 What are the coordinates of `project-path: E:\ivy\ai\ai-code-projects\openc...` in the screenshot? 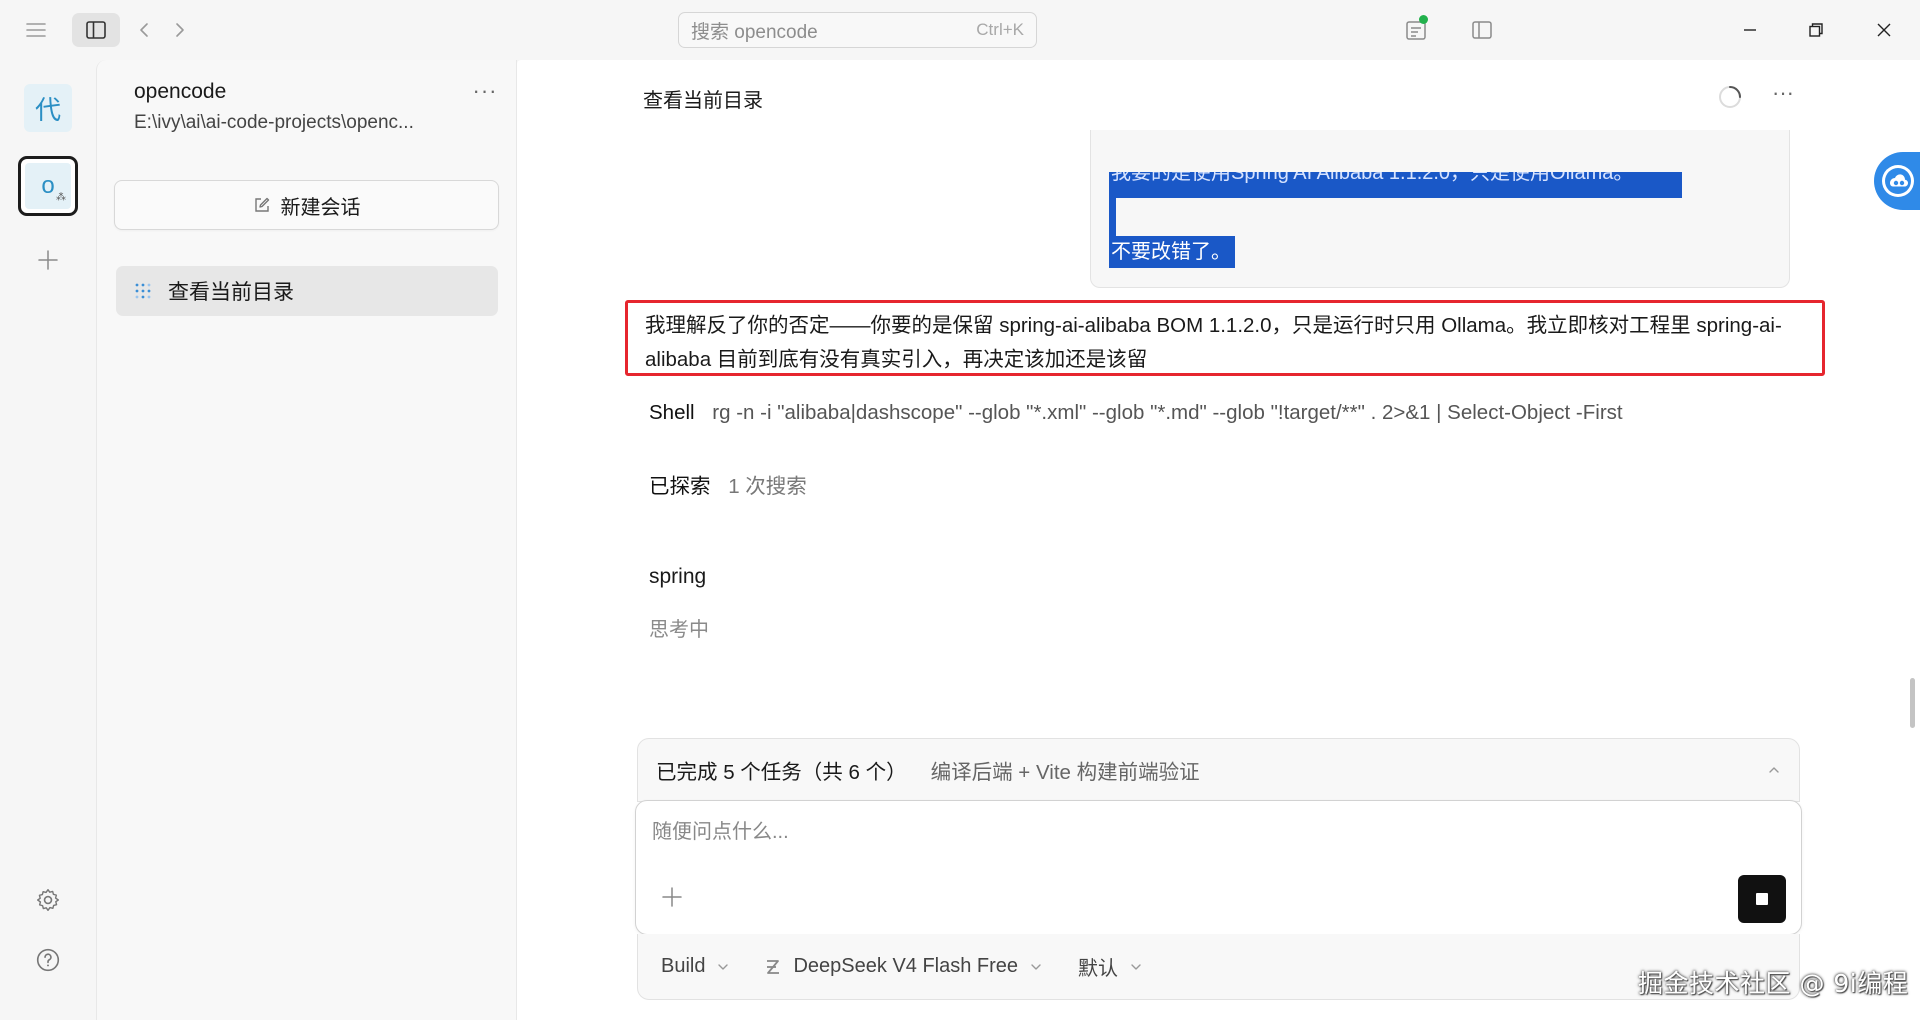 It's located at (274, 122).